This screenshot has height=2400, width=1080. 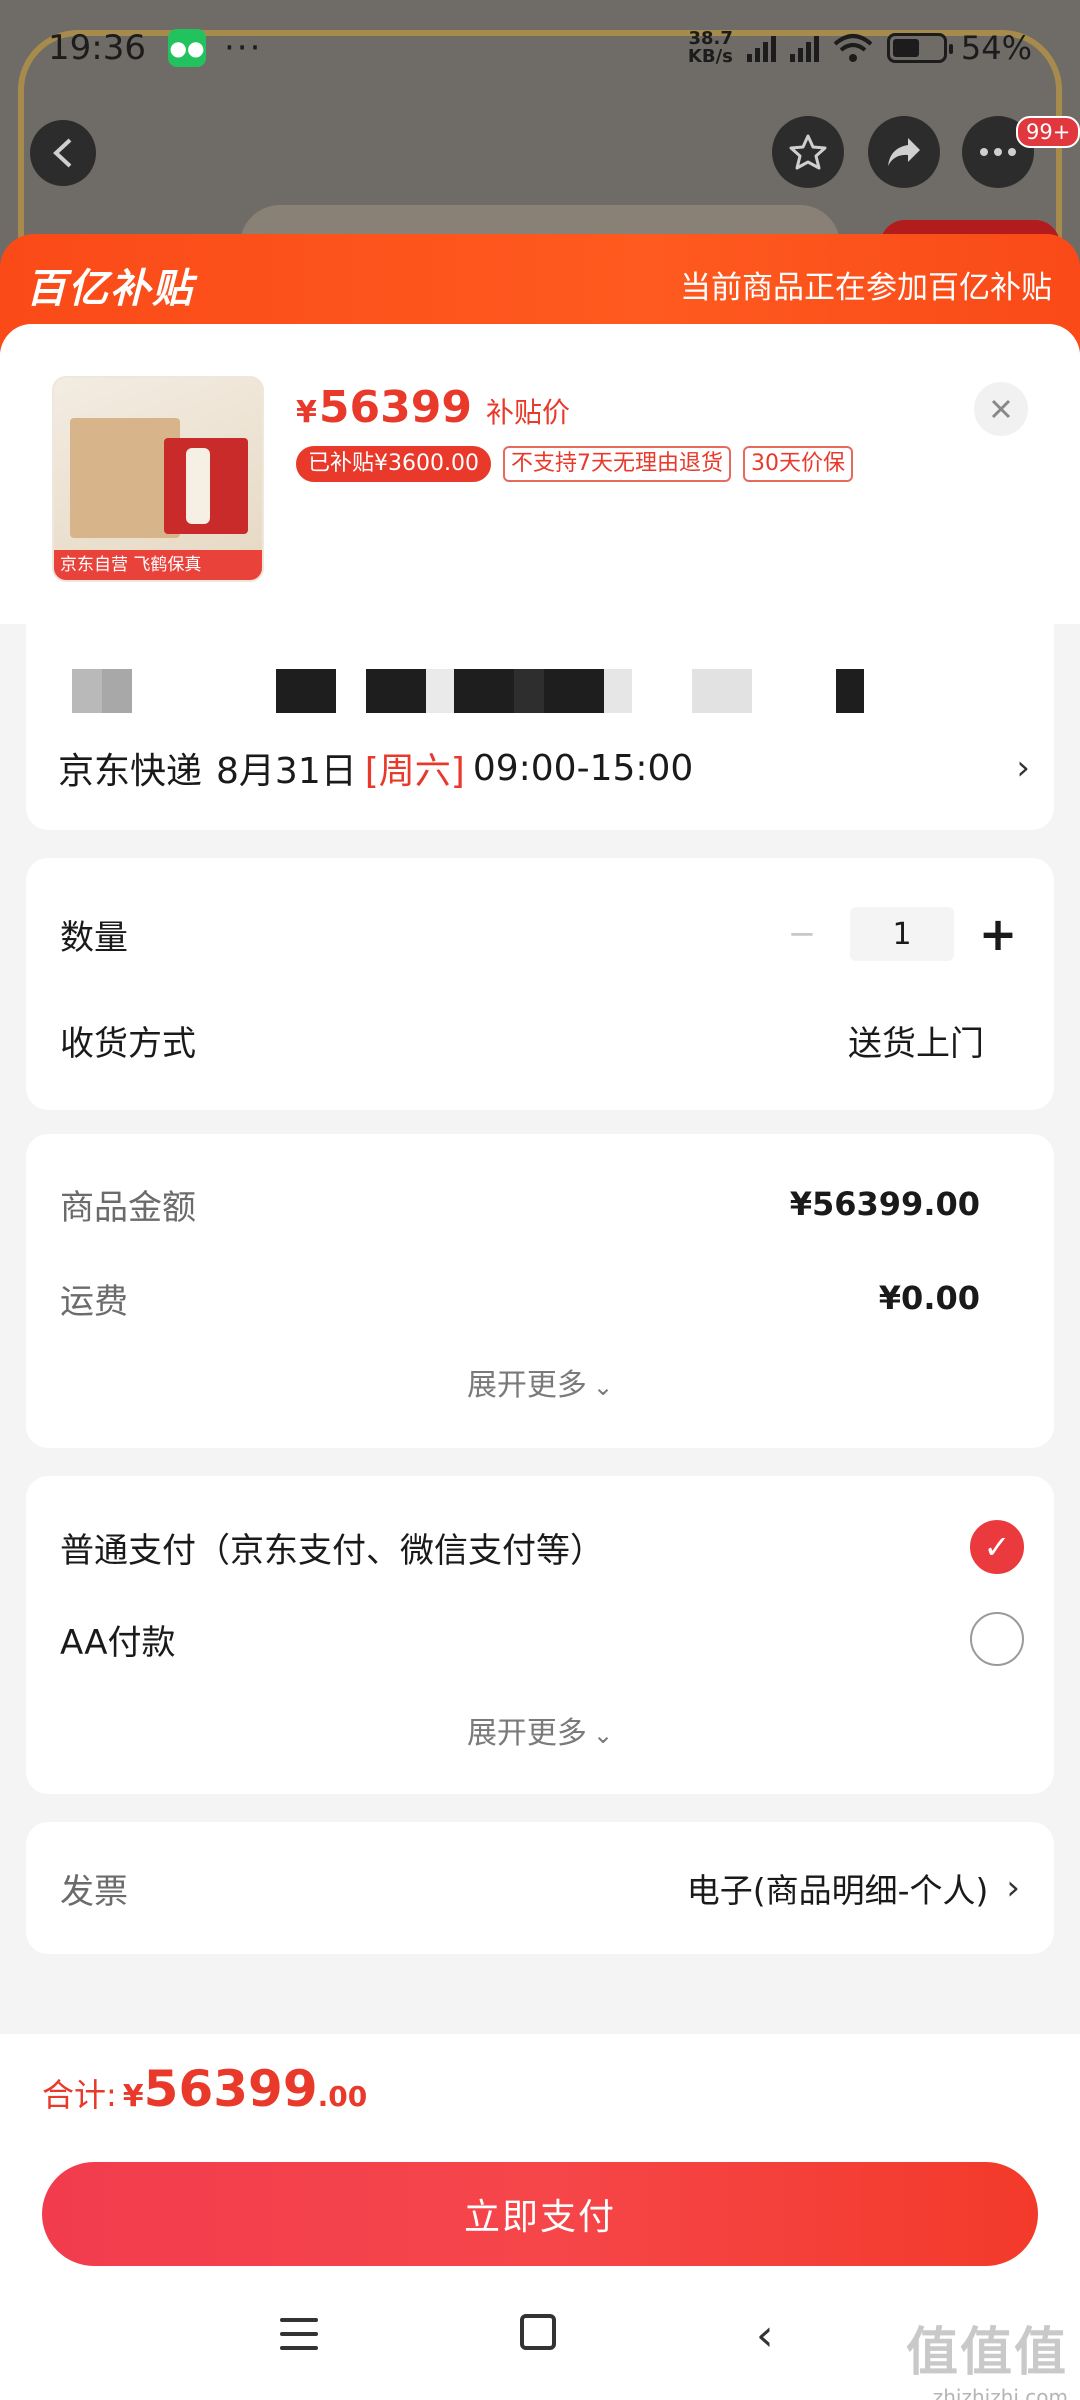 I want to click on invoice-row: 发票 电子(商品明细-个人) ›, so click(x=540, y=1888).